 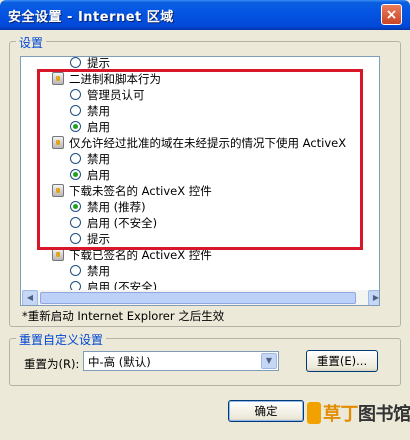 I want to click on horizontal-scroll-thumb, so click(x=198, y=298).